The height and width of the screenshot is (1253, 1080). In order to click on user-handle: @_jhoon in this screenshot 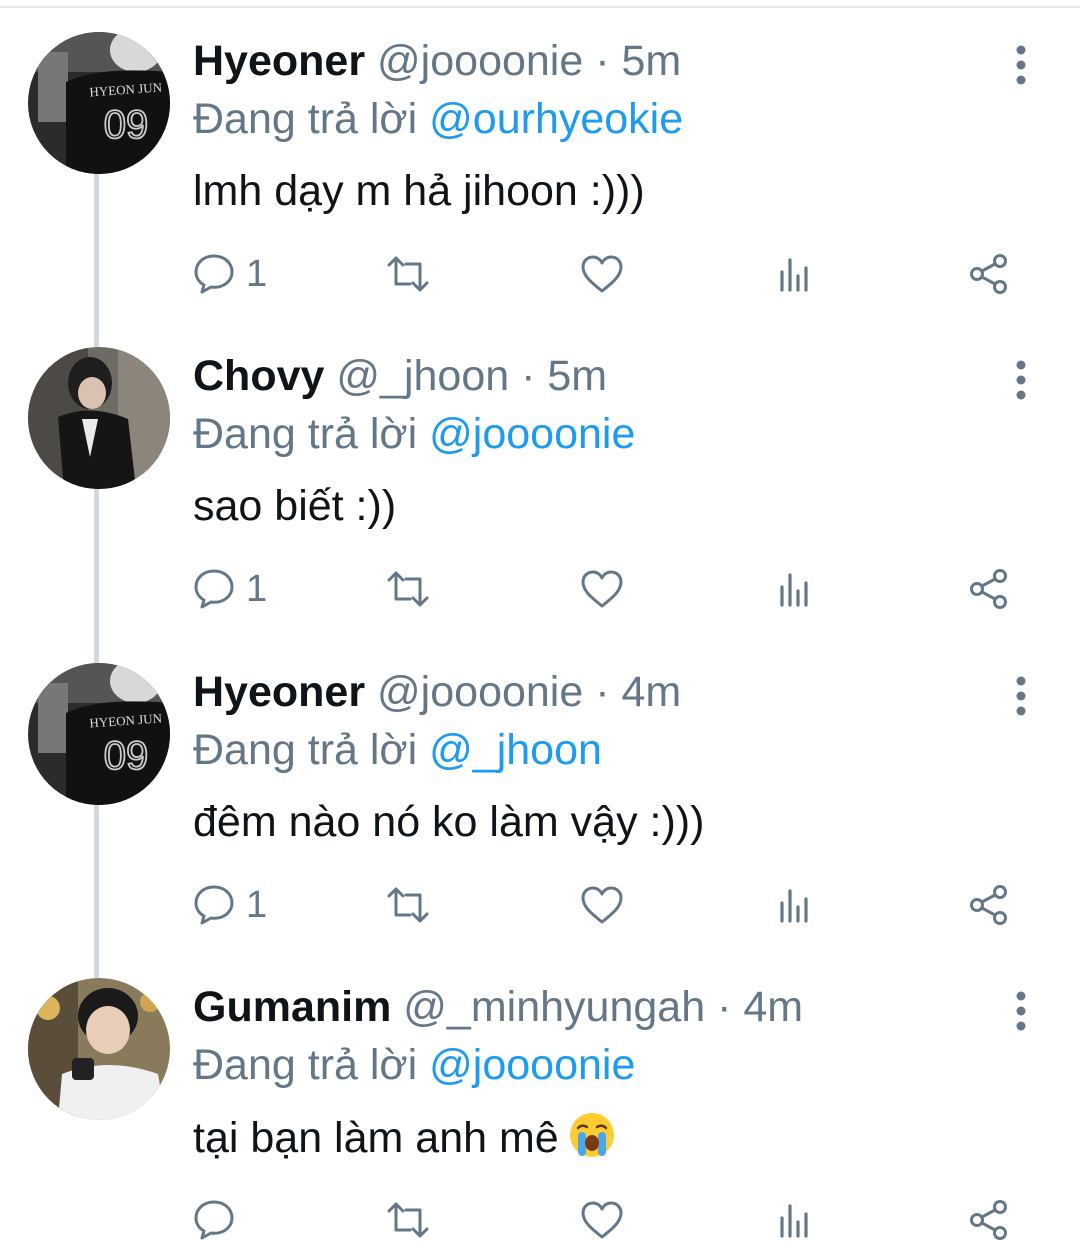, I will do `click(422, 376)`.